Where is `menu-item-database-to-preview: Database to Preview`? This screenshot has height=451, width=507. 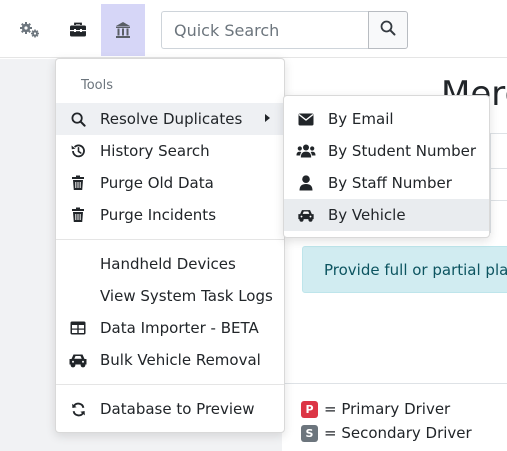
menu-item-database-to-preview: Database to Preview is located at coordinates (170, 409).